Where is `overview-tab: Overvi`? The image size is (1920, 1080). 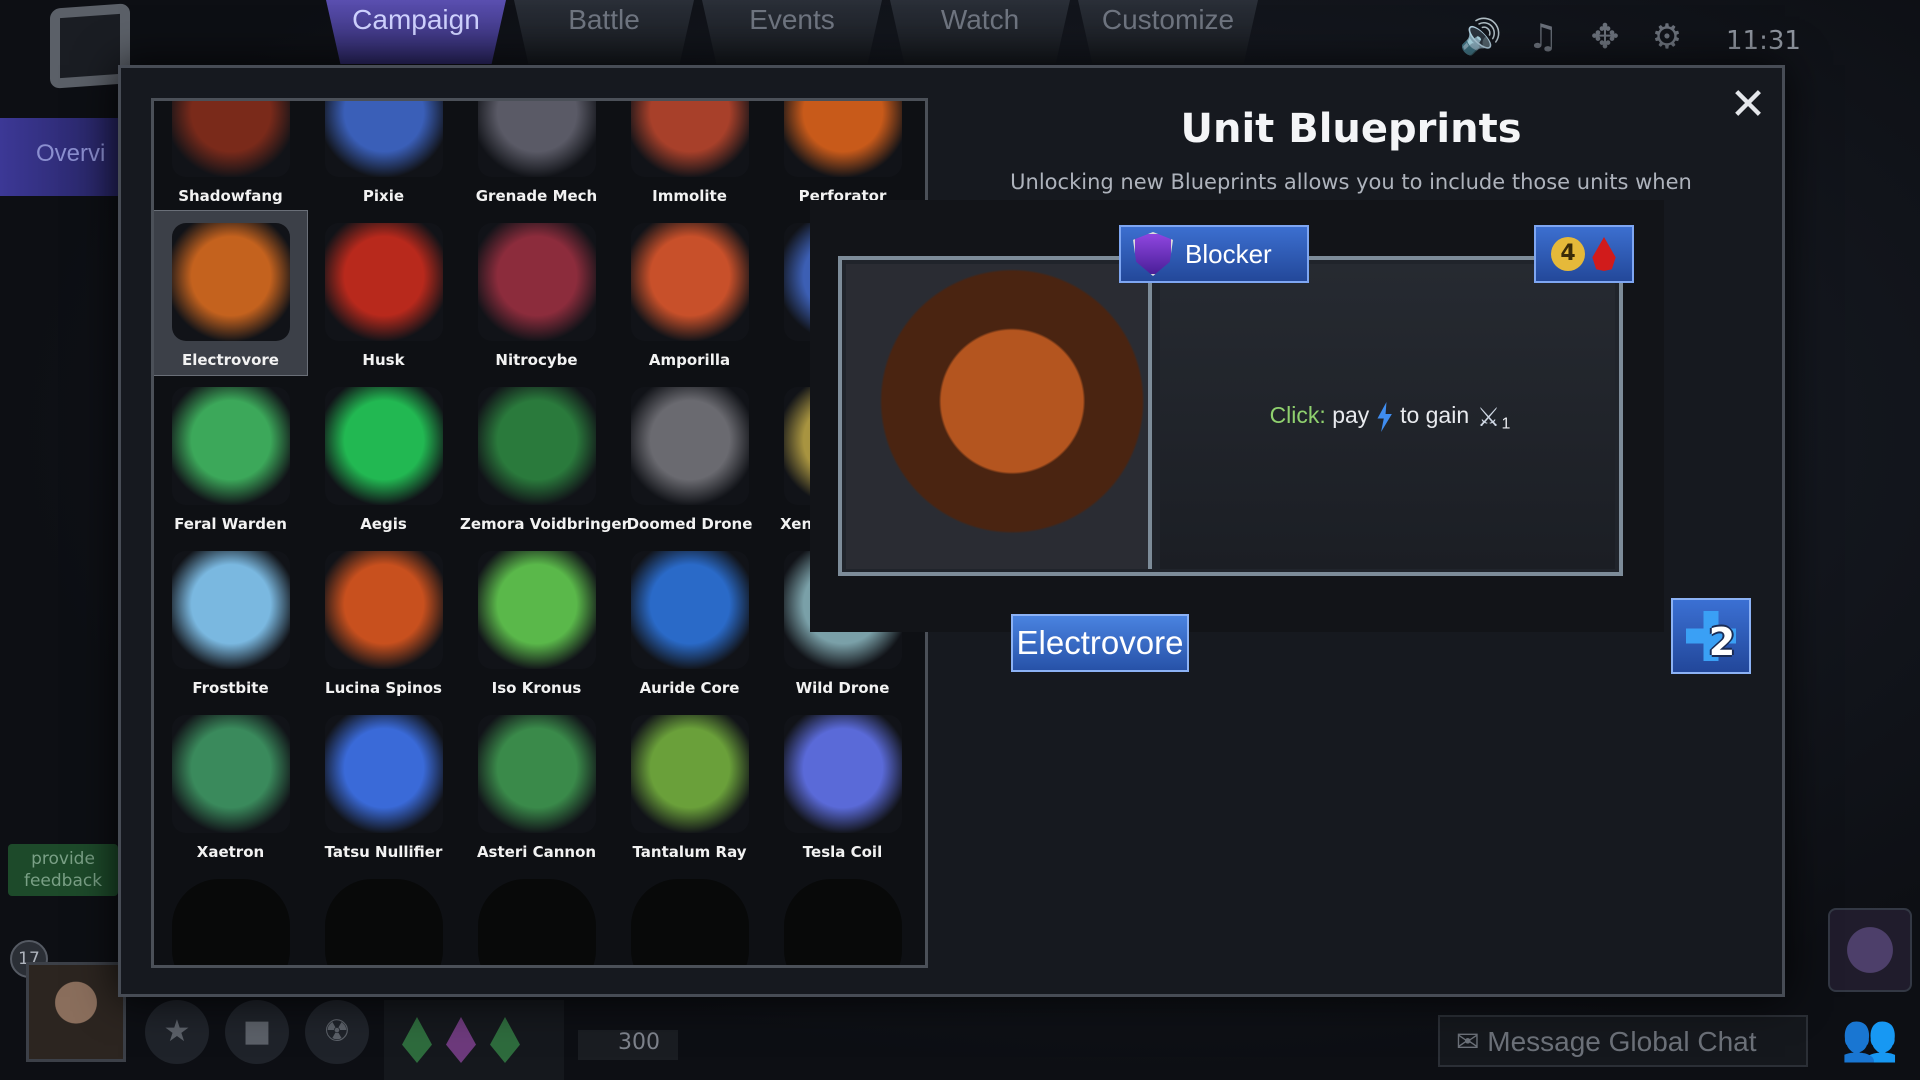
overview-tab: Overvi is located at coordinates (60, 157).